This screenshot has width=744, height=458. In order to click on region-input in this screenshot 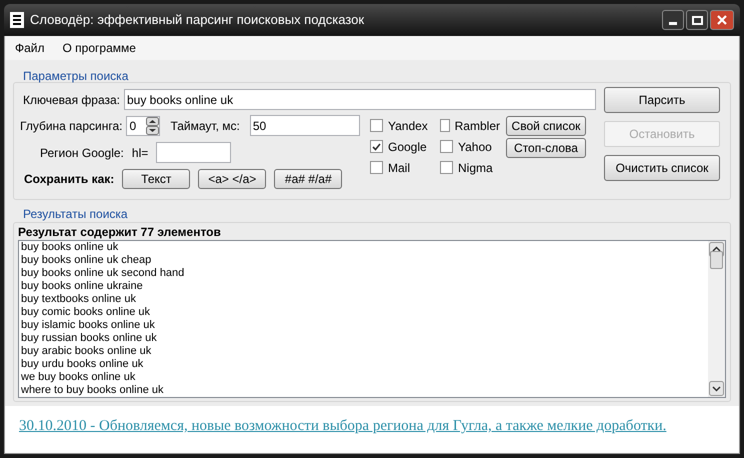, I will do `click(194, 152)`.